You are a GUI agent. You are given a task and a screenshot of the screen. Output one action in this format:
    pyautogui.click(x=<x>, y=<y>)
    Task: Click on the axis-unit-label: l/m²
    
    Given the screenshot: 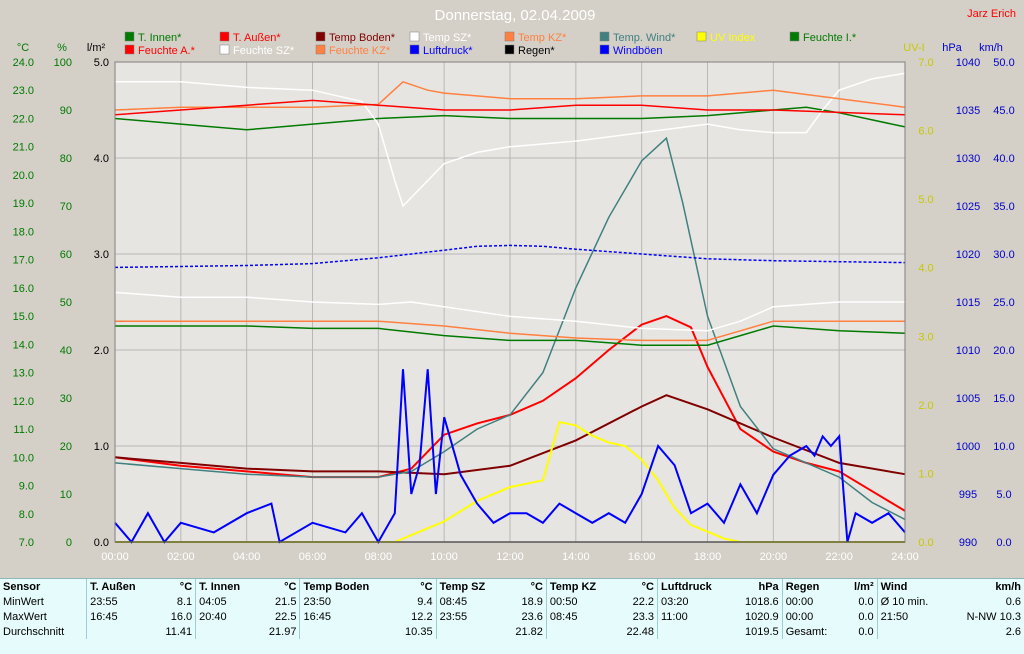 What is the action you would take?
    pyautogui.click(x=96, y=48)
    